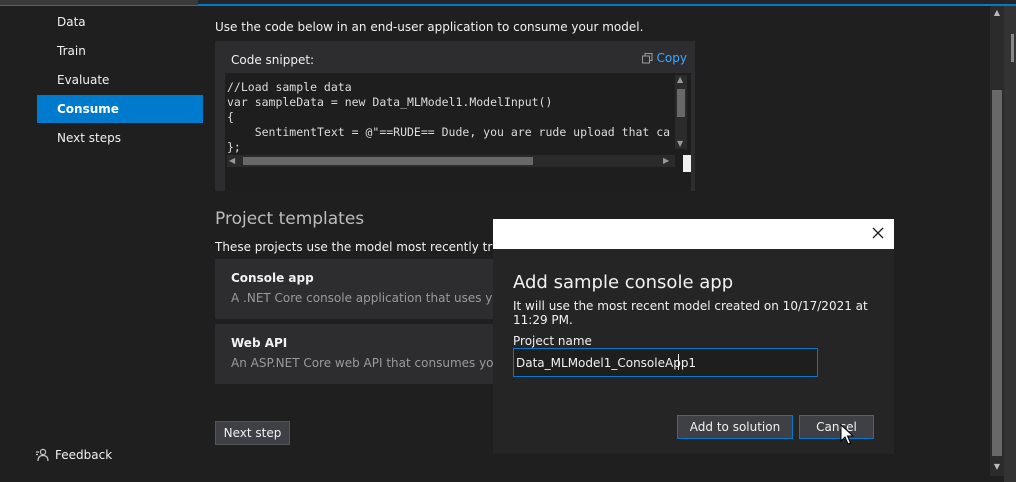 This screenshot has height=482, width=1016. I want to click on copy-label: Copy, so click(671, 58).